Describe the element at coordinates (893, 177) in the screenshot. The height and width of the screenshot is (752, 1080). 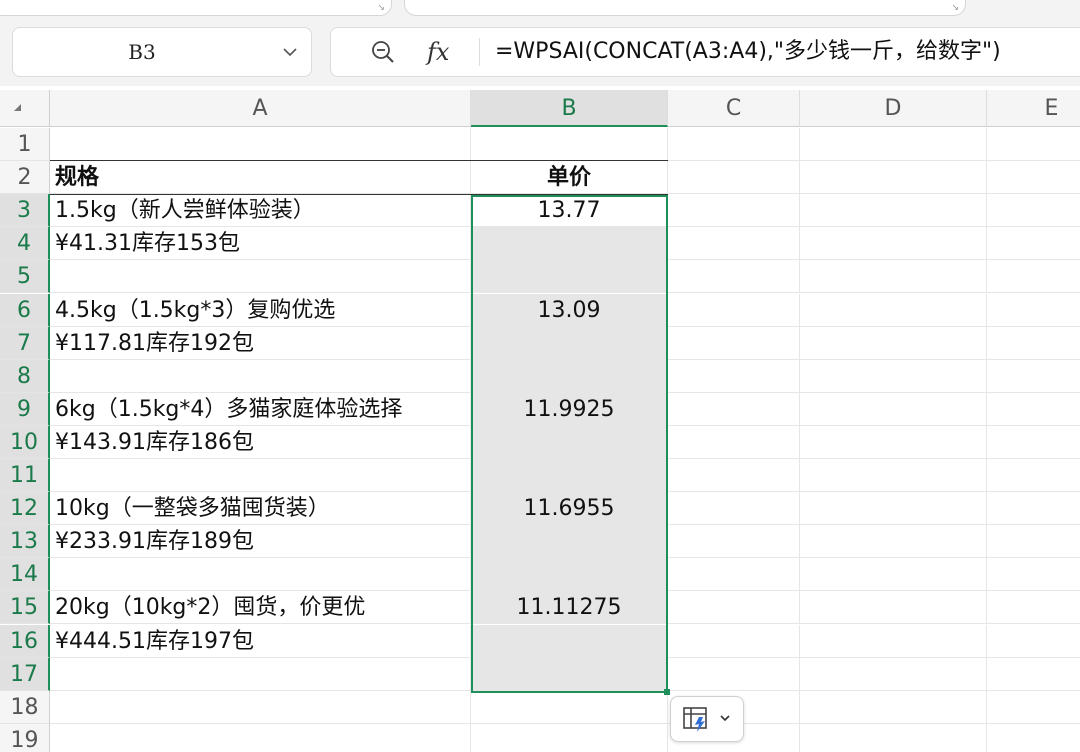
I see `cell-d2` at that location.